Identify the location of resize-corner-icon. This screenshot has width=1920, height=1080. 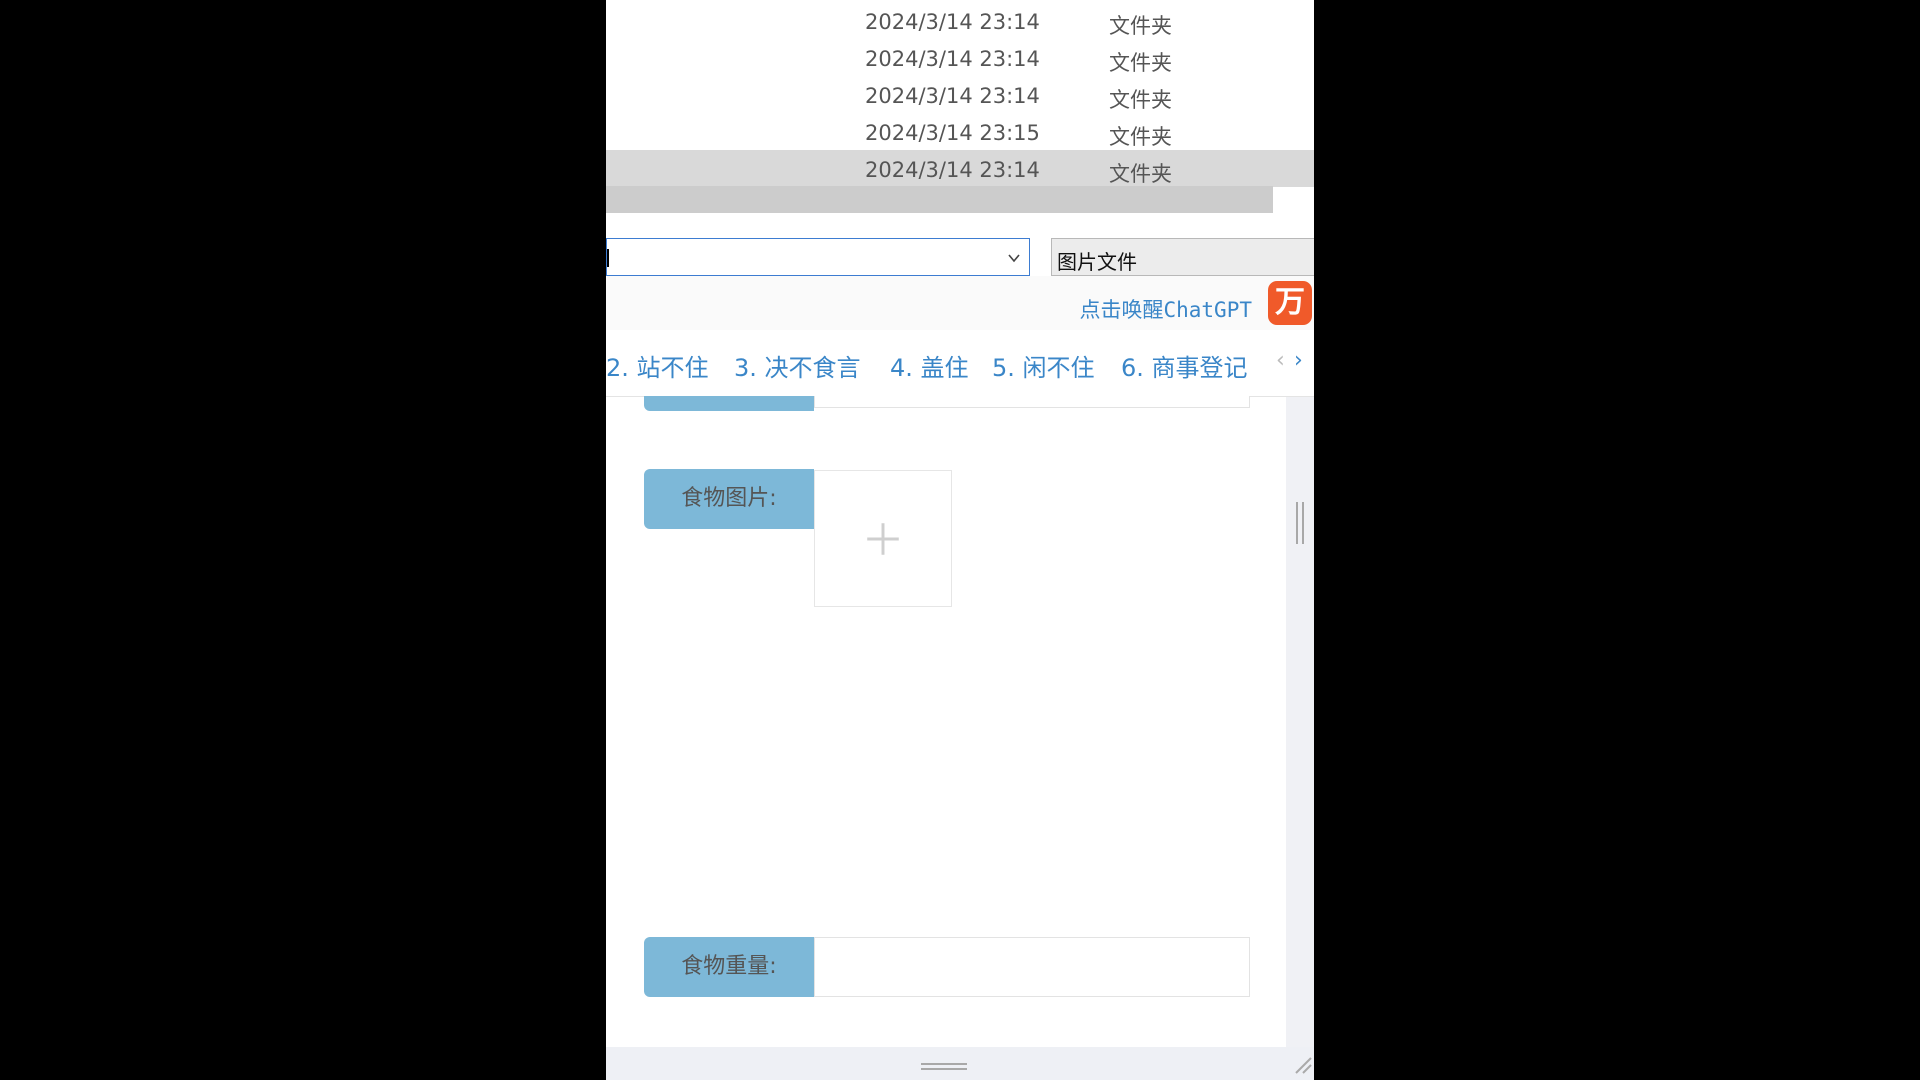
(1302, 1064).